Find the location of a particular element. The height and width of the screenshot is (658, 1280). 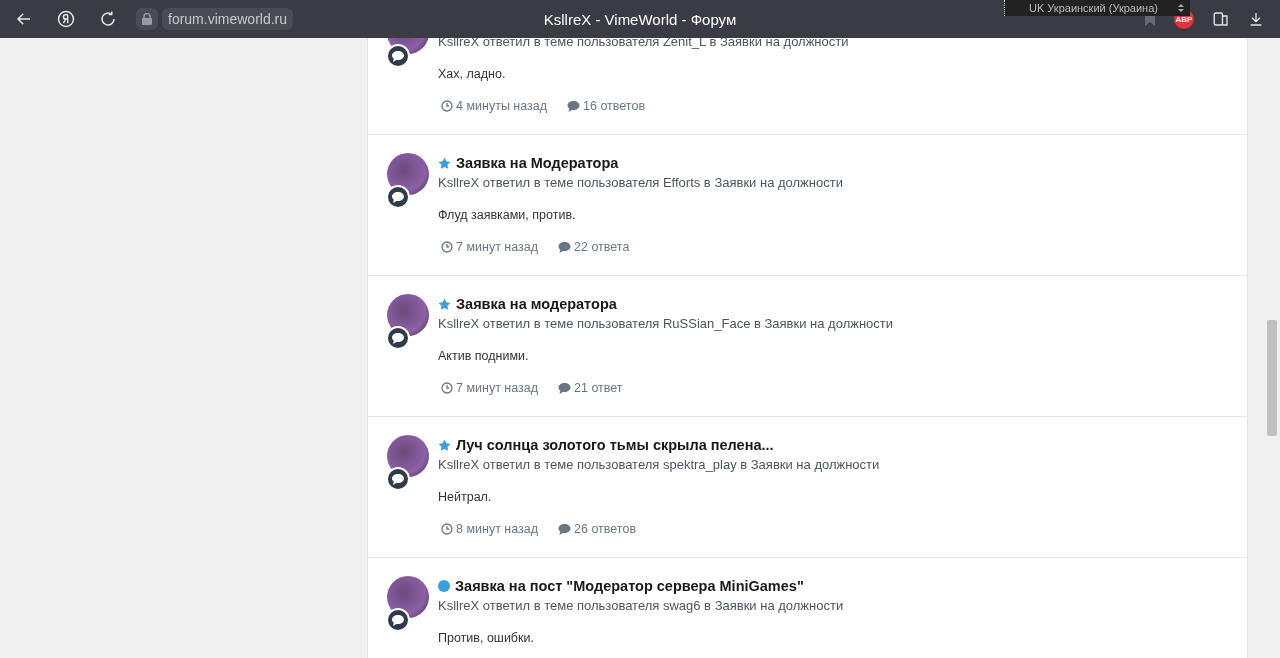

replies-link: 21 ответ is located at coordinates (590, 388).